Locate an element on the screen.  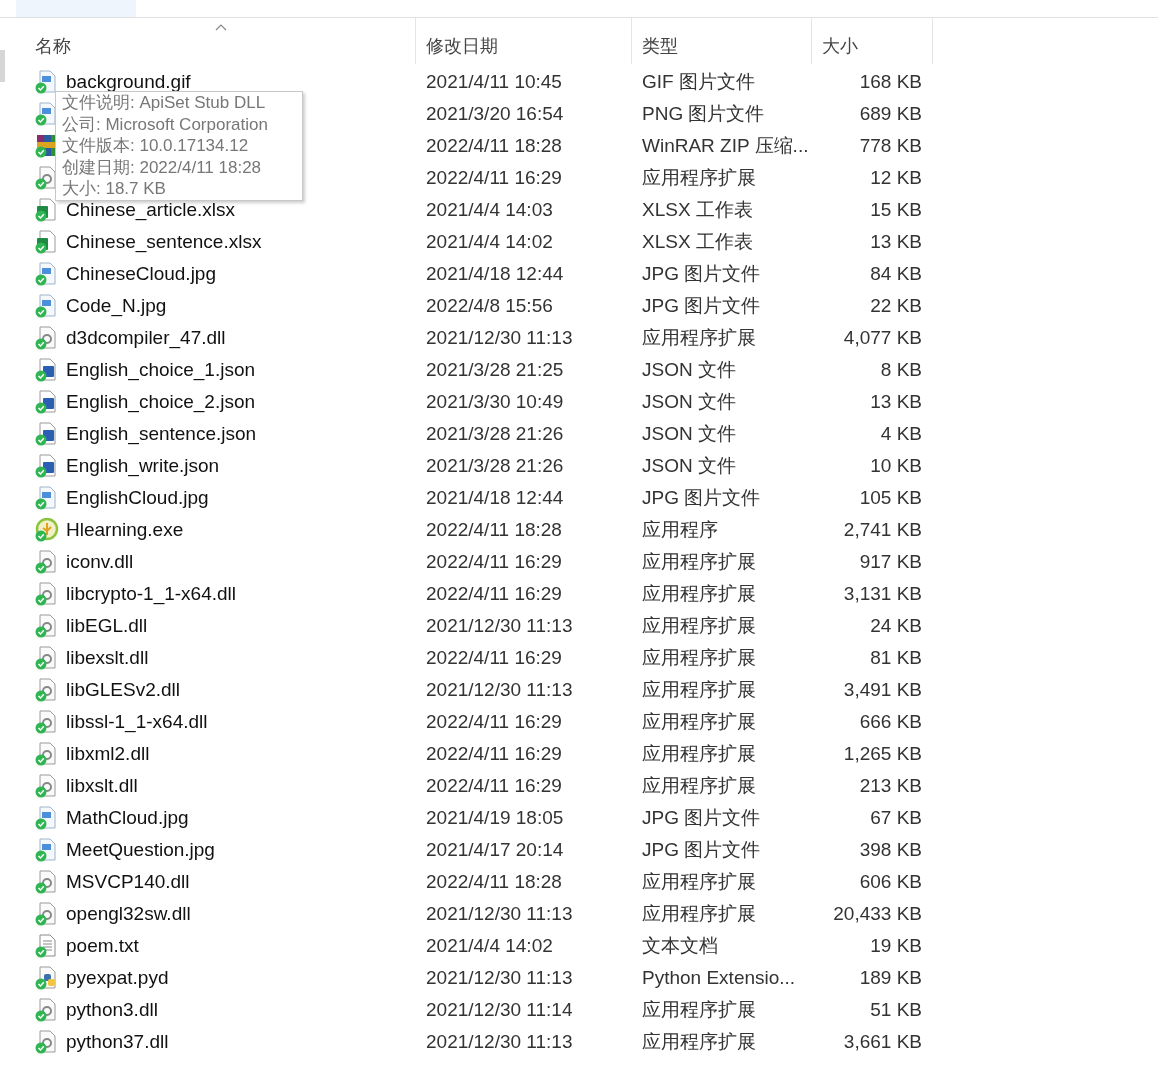
column-header: 大小 is located at coordinates (872, 41).